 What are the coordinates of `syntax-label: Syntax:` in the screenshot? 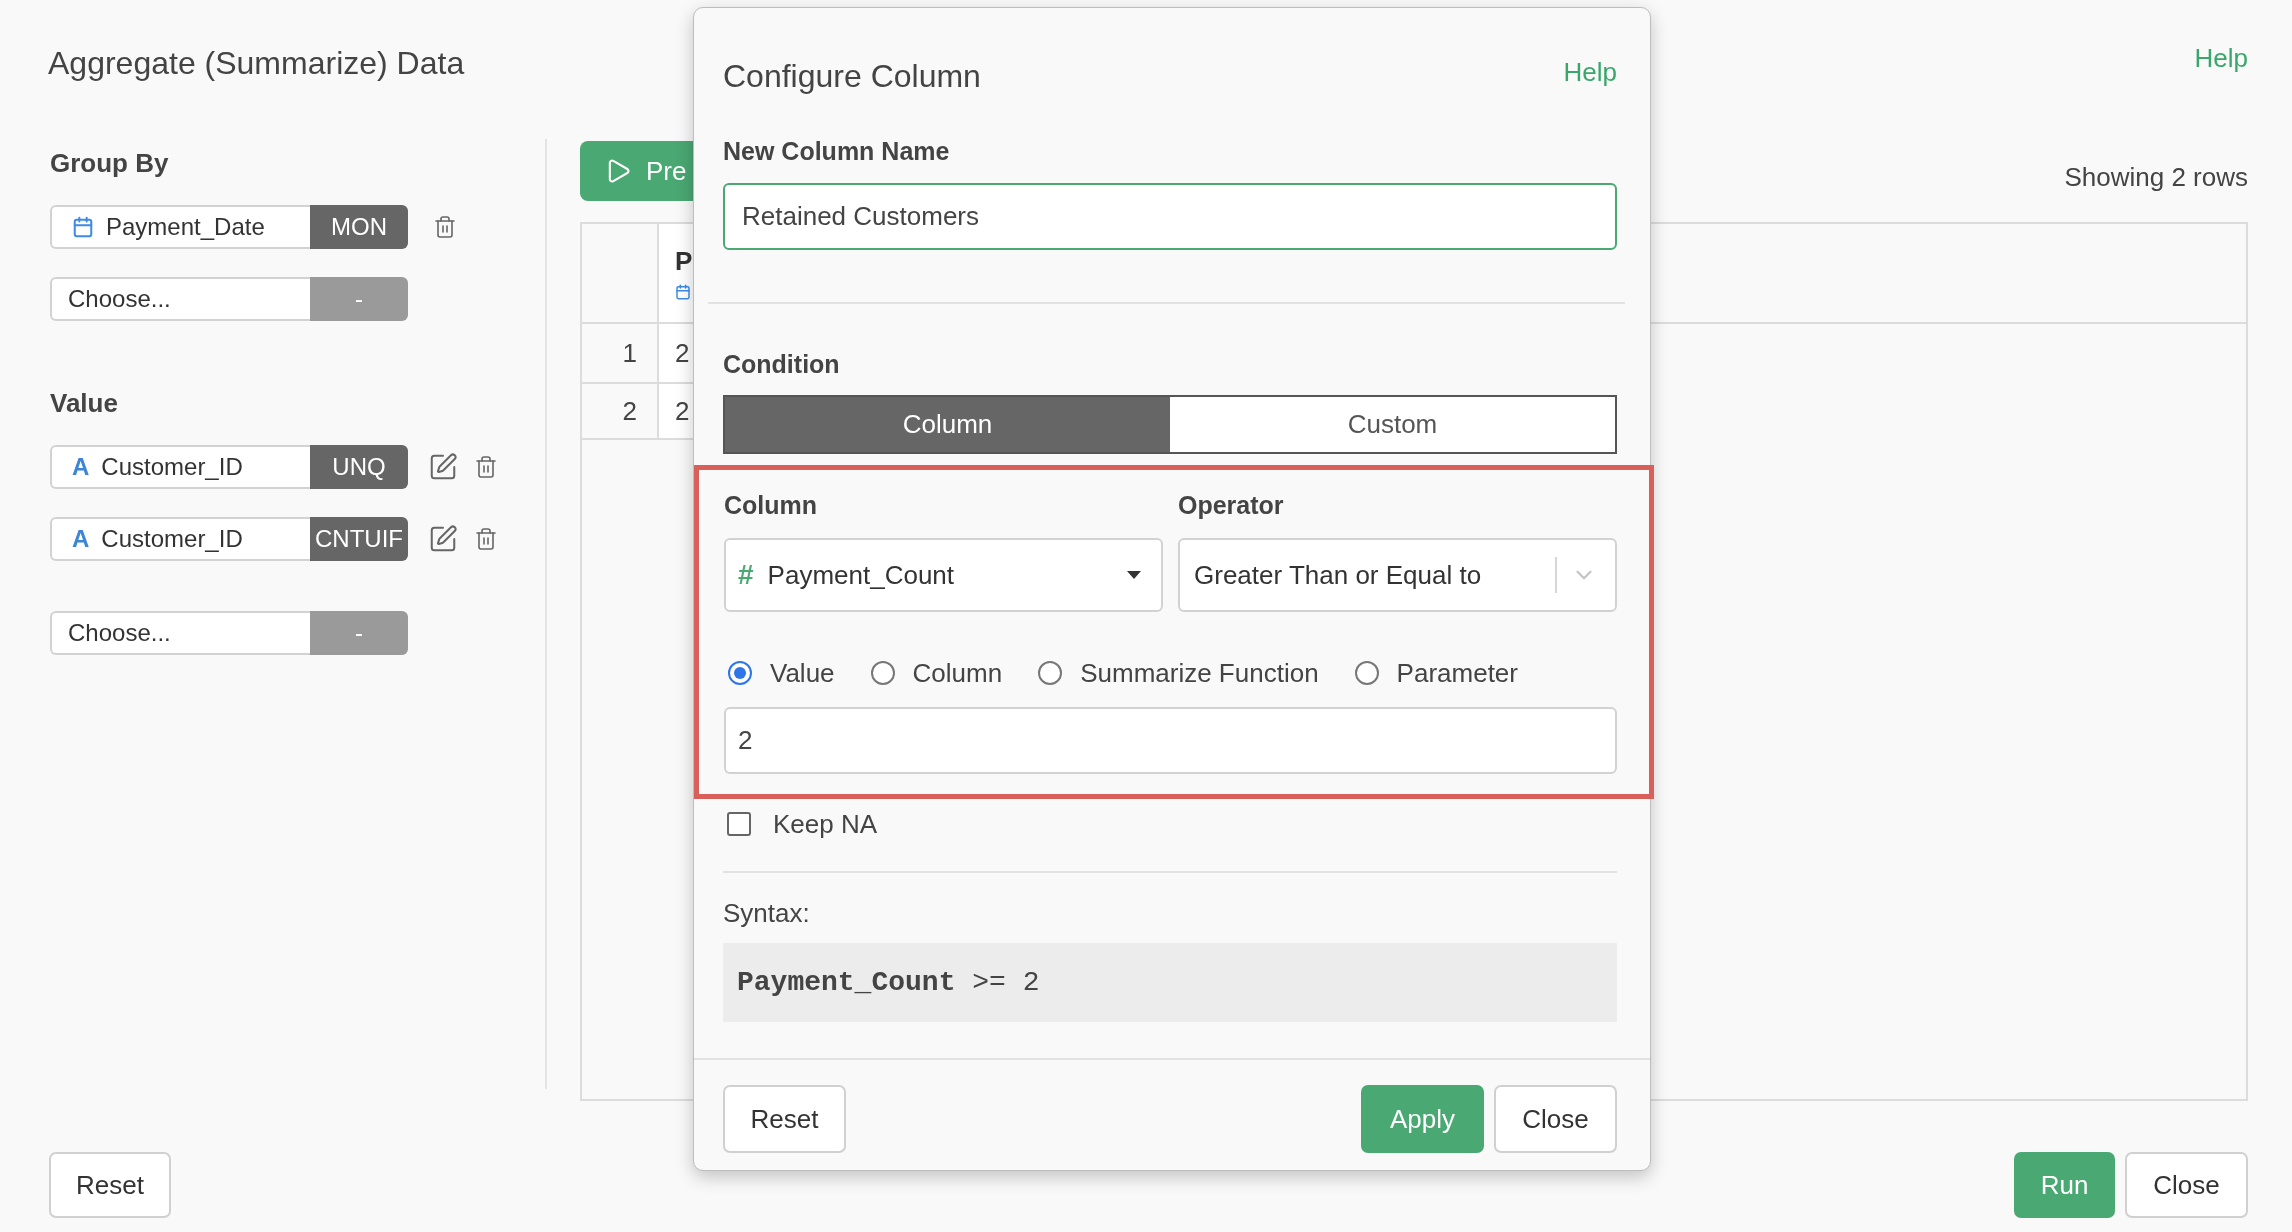 It's located at (766, 913).